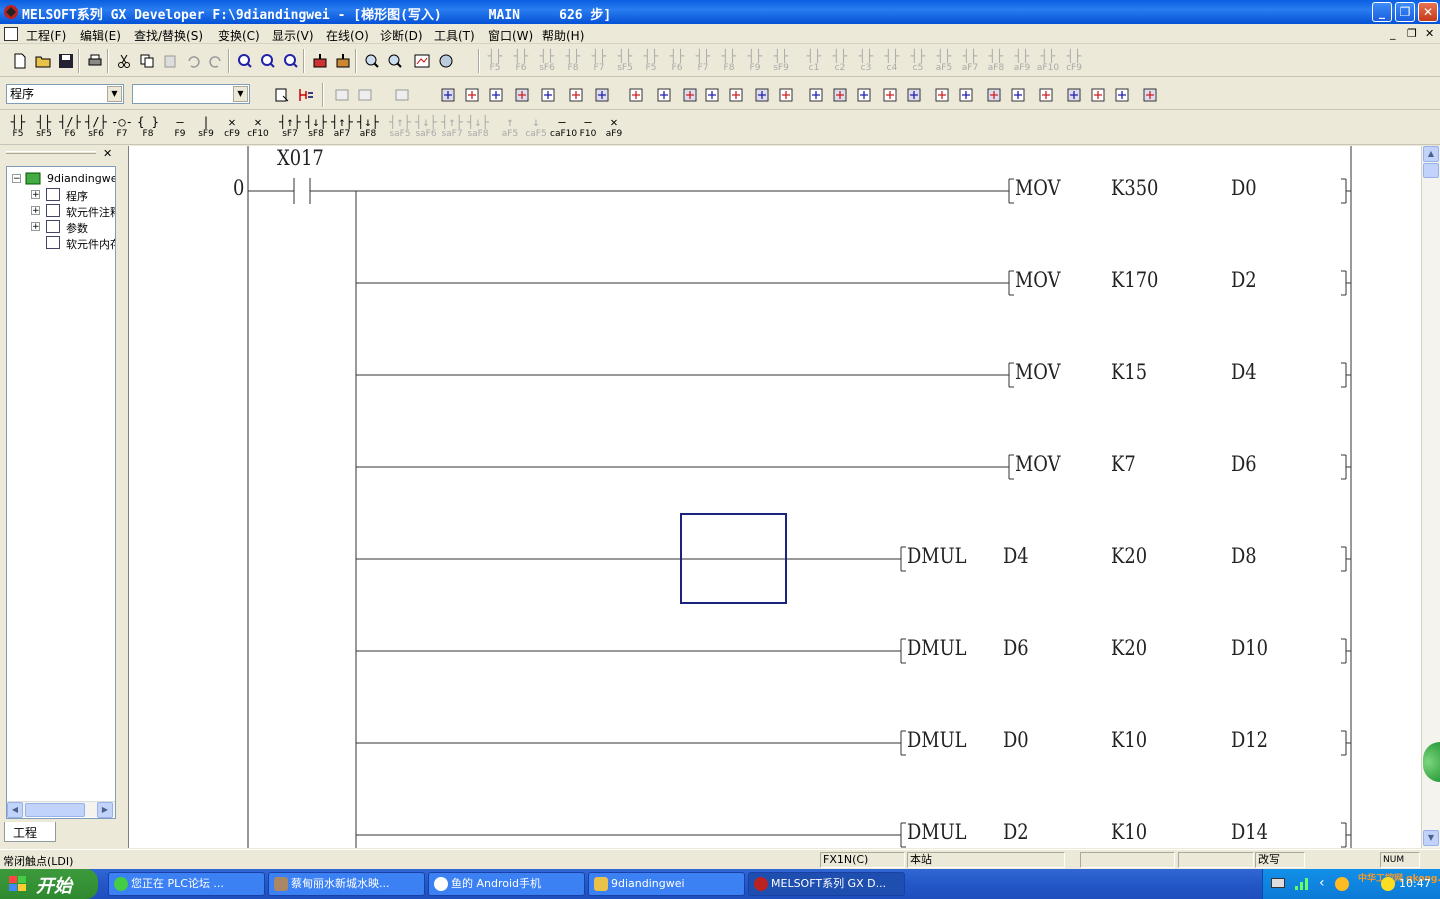 The height and width of the screenshot is (899, 1440). What do you see at coordinates (495, 94) in the screenshot?
I see `error-check-button` at bounding box center [495, 94].